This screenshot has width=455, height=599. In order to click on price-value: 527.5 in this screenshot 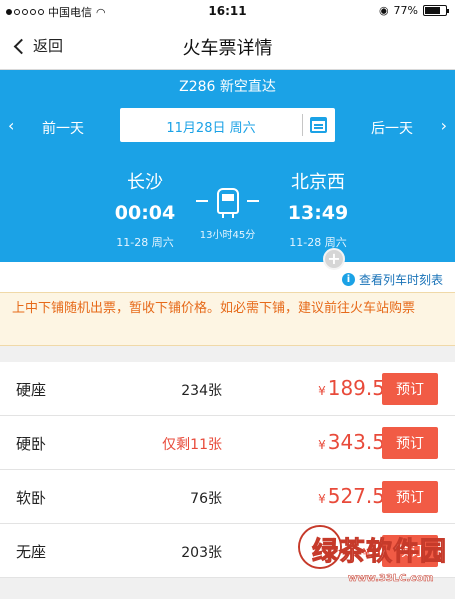, I will do `click(356, 496)`.